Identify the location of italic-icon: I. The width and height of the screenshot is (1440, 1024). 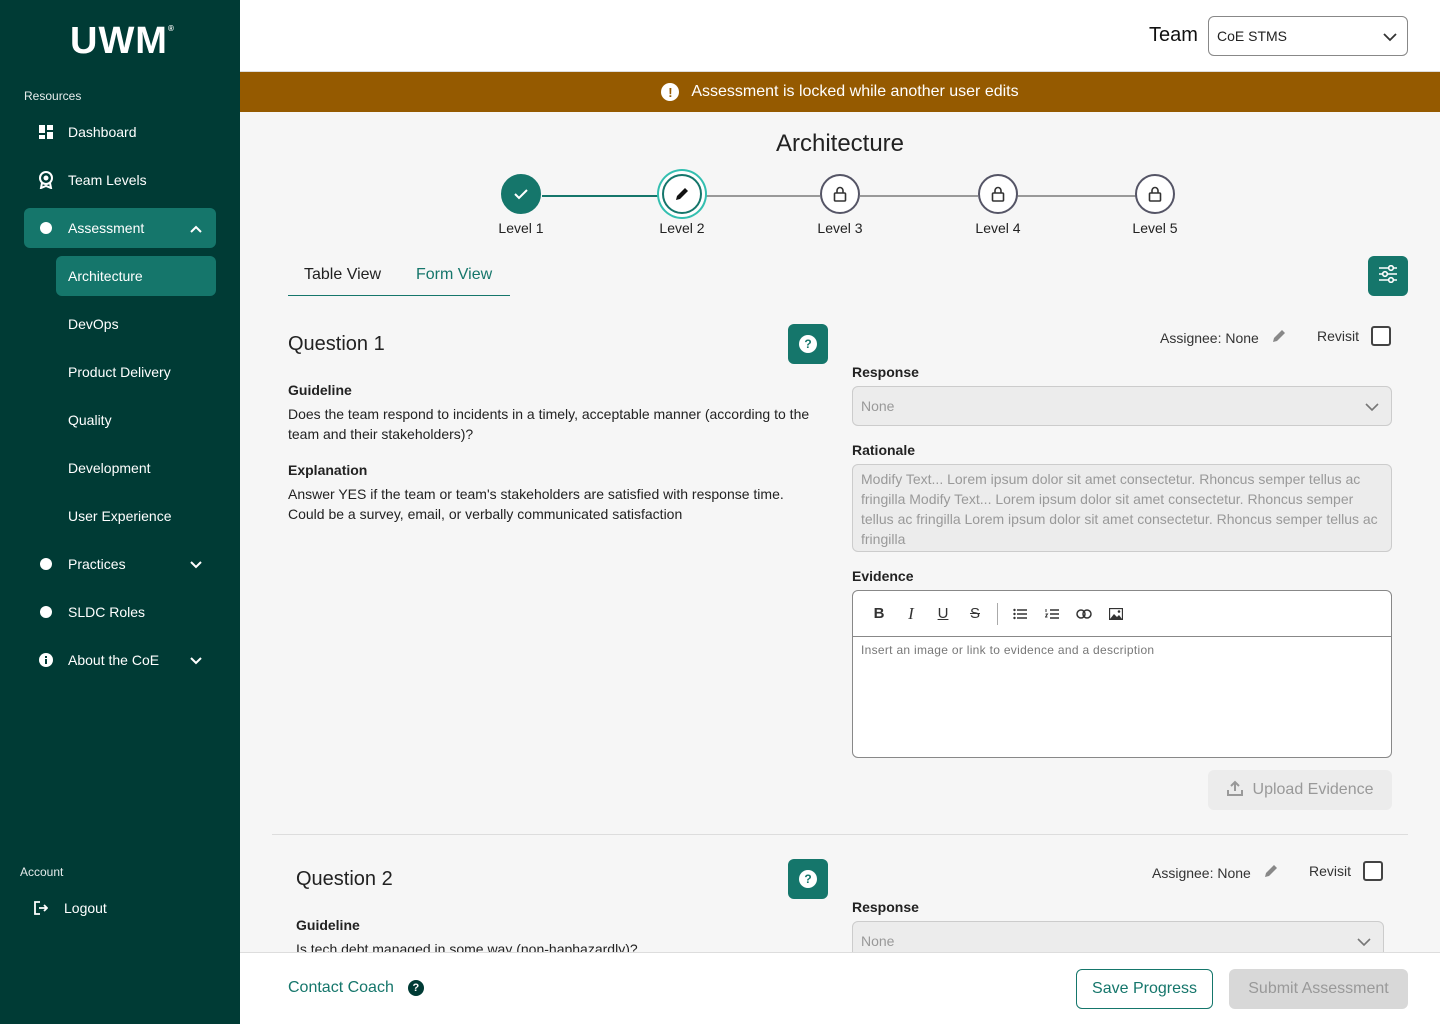
(911, 614).